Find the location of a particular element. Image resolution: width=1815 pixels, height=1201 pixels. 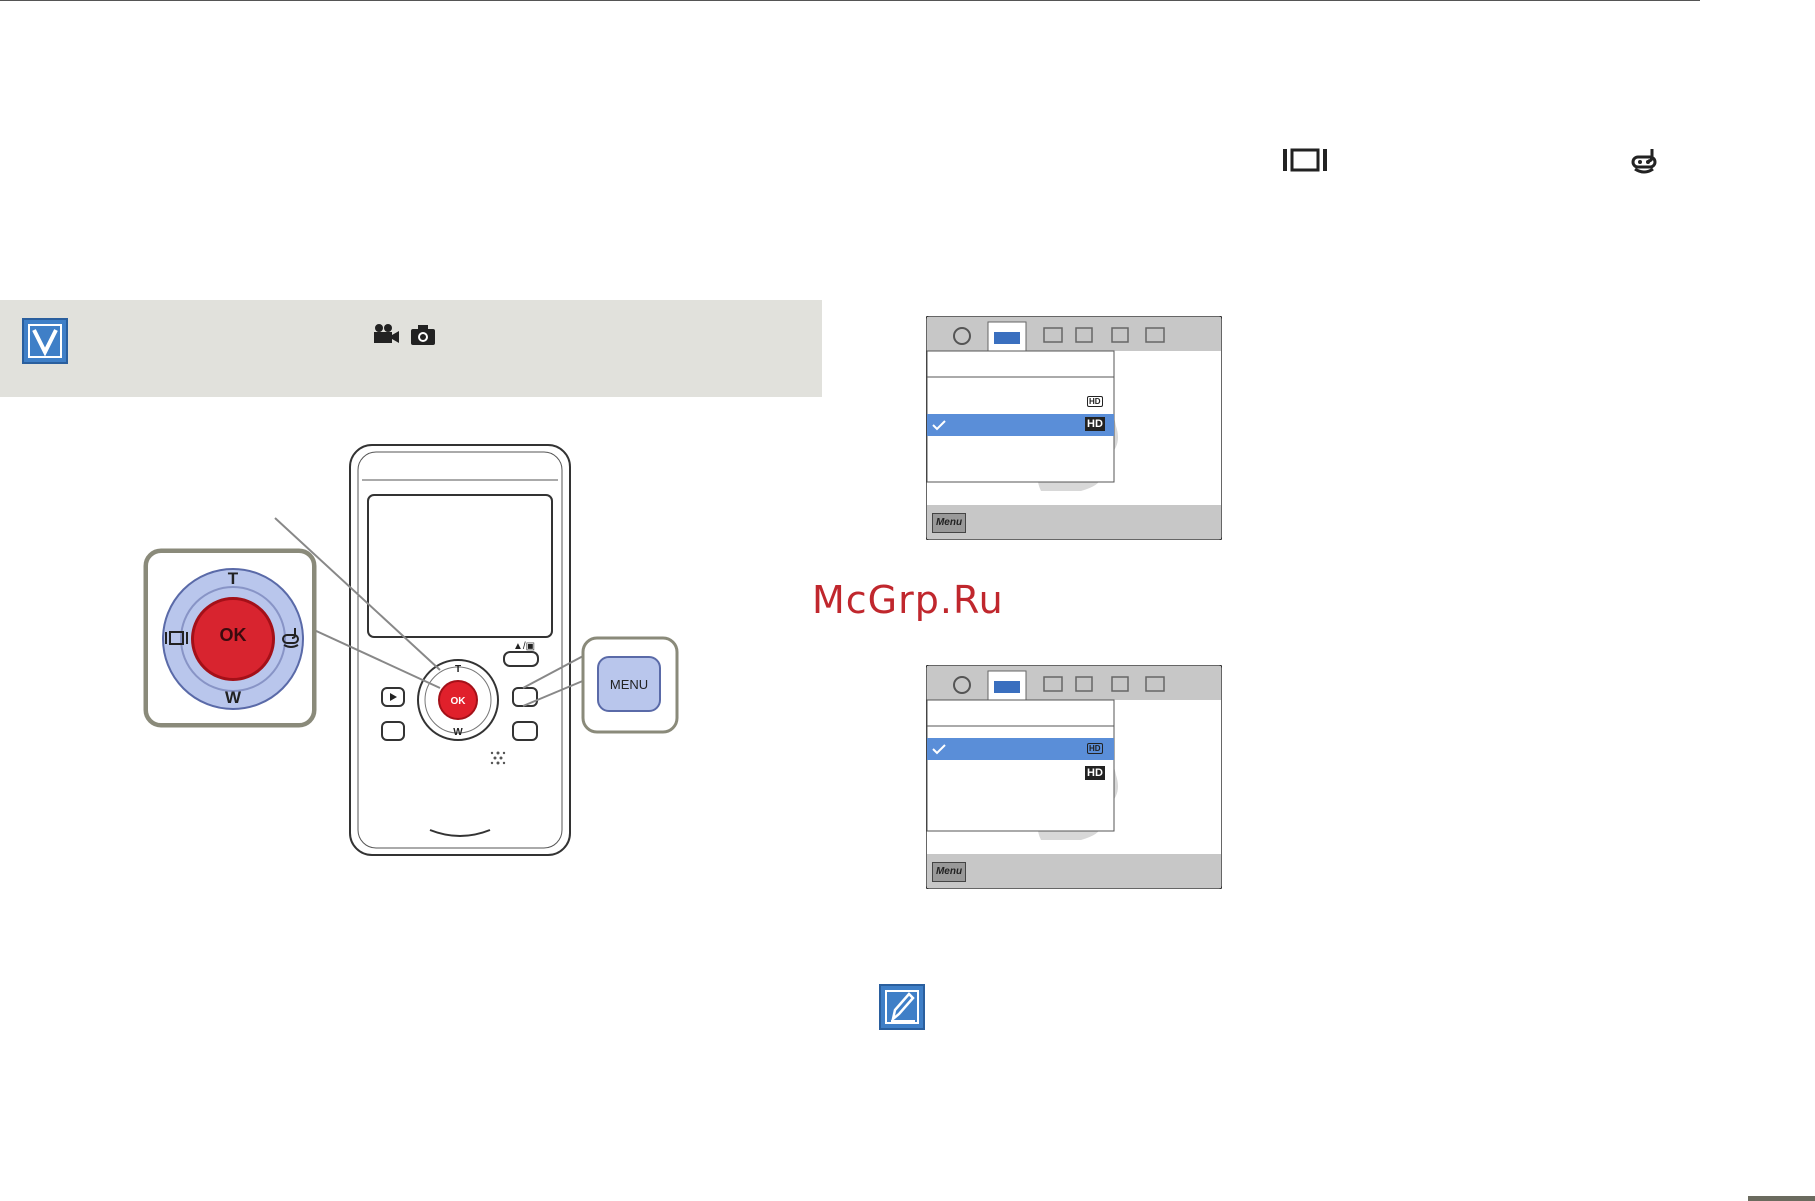

menu-screen-2: HD HD Menu is located at coordinates (1074, 777).